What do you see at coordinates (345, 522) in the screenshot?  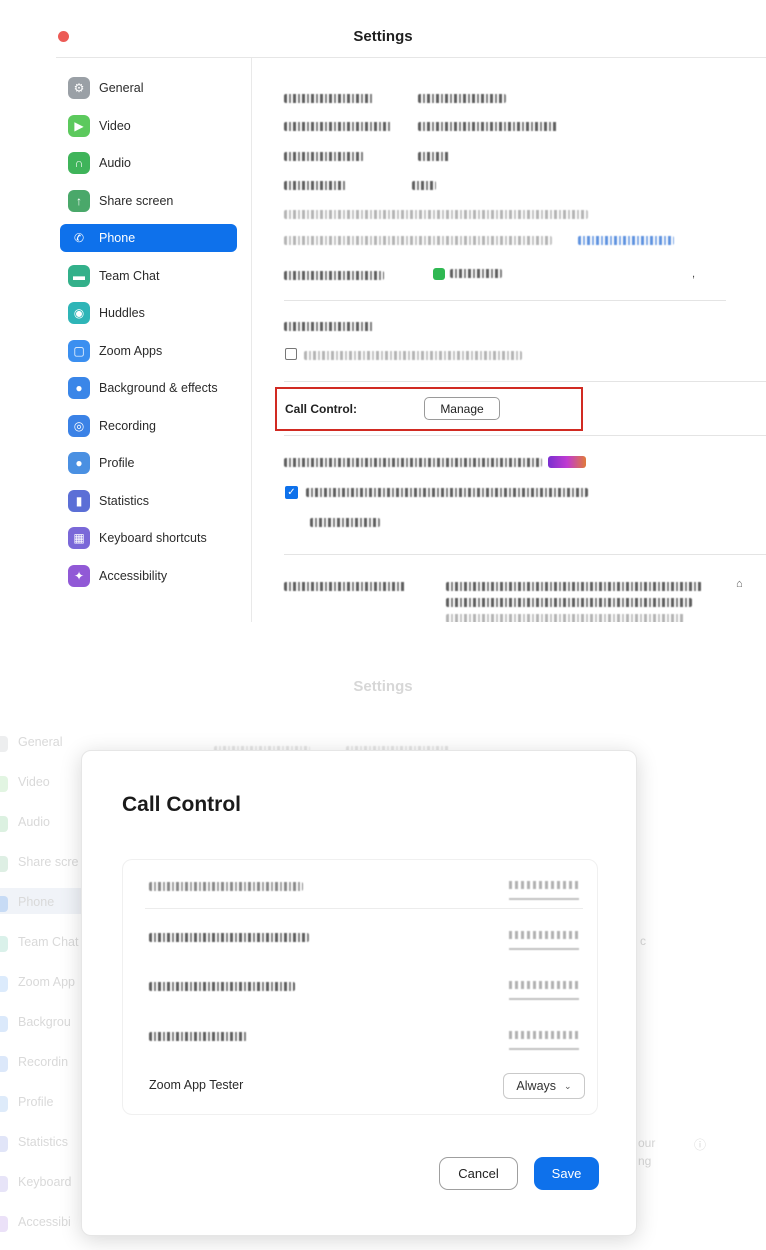 I see `secondary-manage-button-blurred` at bounding box center [345, 522].